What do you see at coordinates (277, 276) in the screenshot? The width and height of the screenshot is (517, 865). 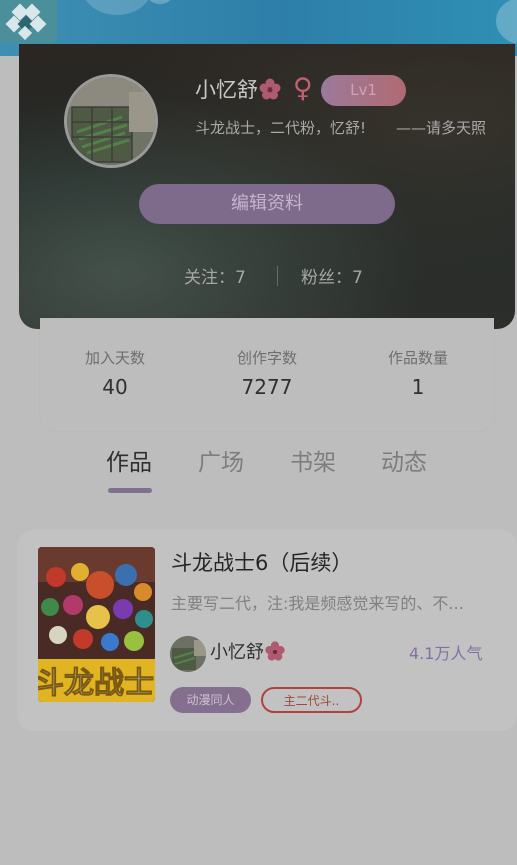 I see `divider` at bounding box center [277, 276].